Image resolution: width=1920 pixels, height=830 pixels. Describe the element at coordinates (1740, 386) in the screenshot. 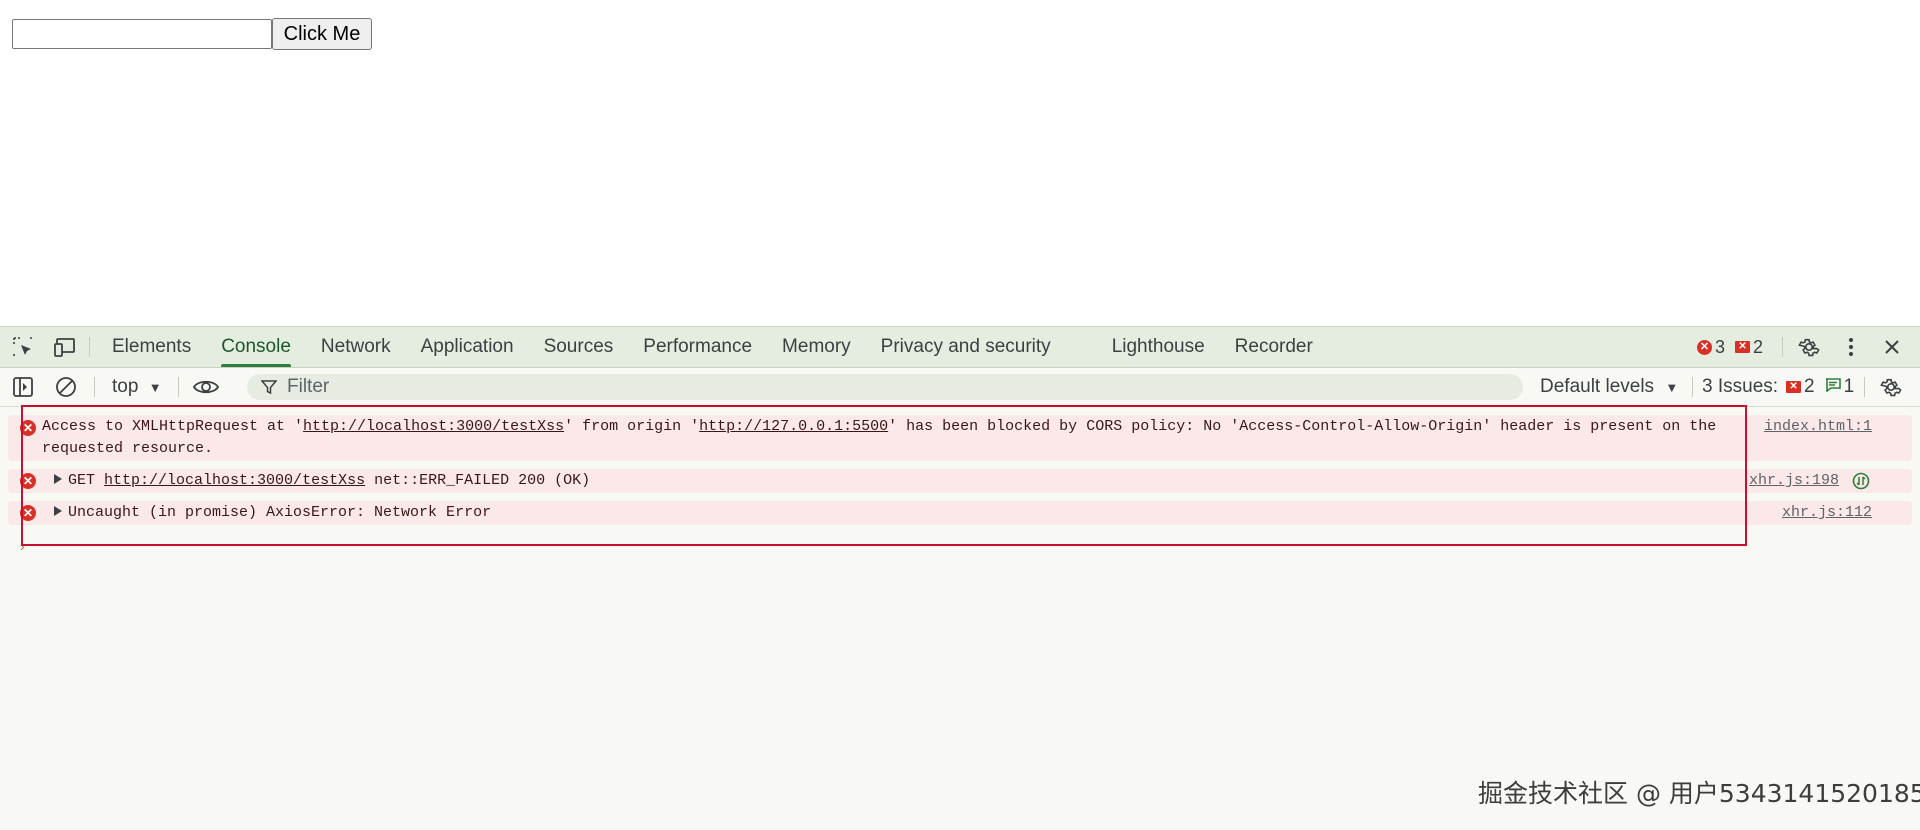

I see `issues-label: 3 Issues:` at that location.